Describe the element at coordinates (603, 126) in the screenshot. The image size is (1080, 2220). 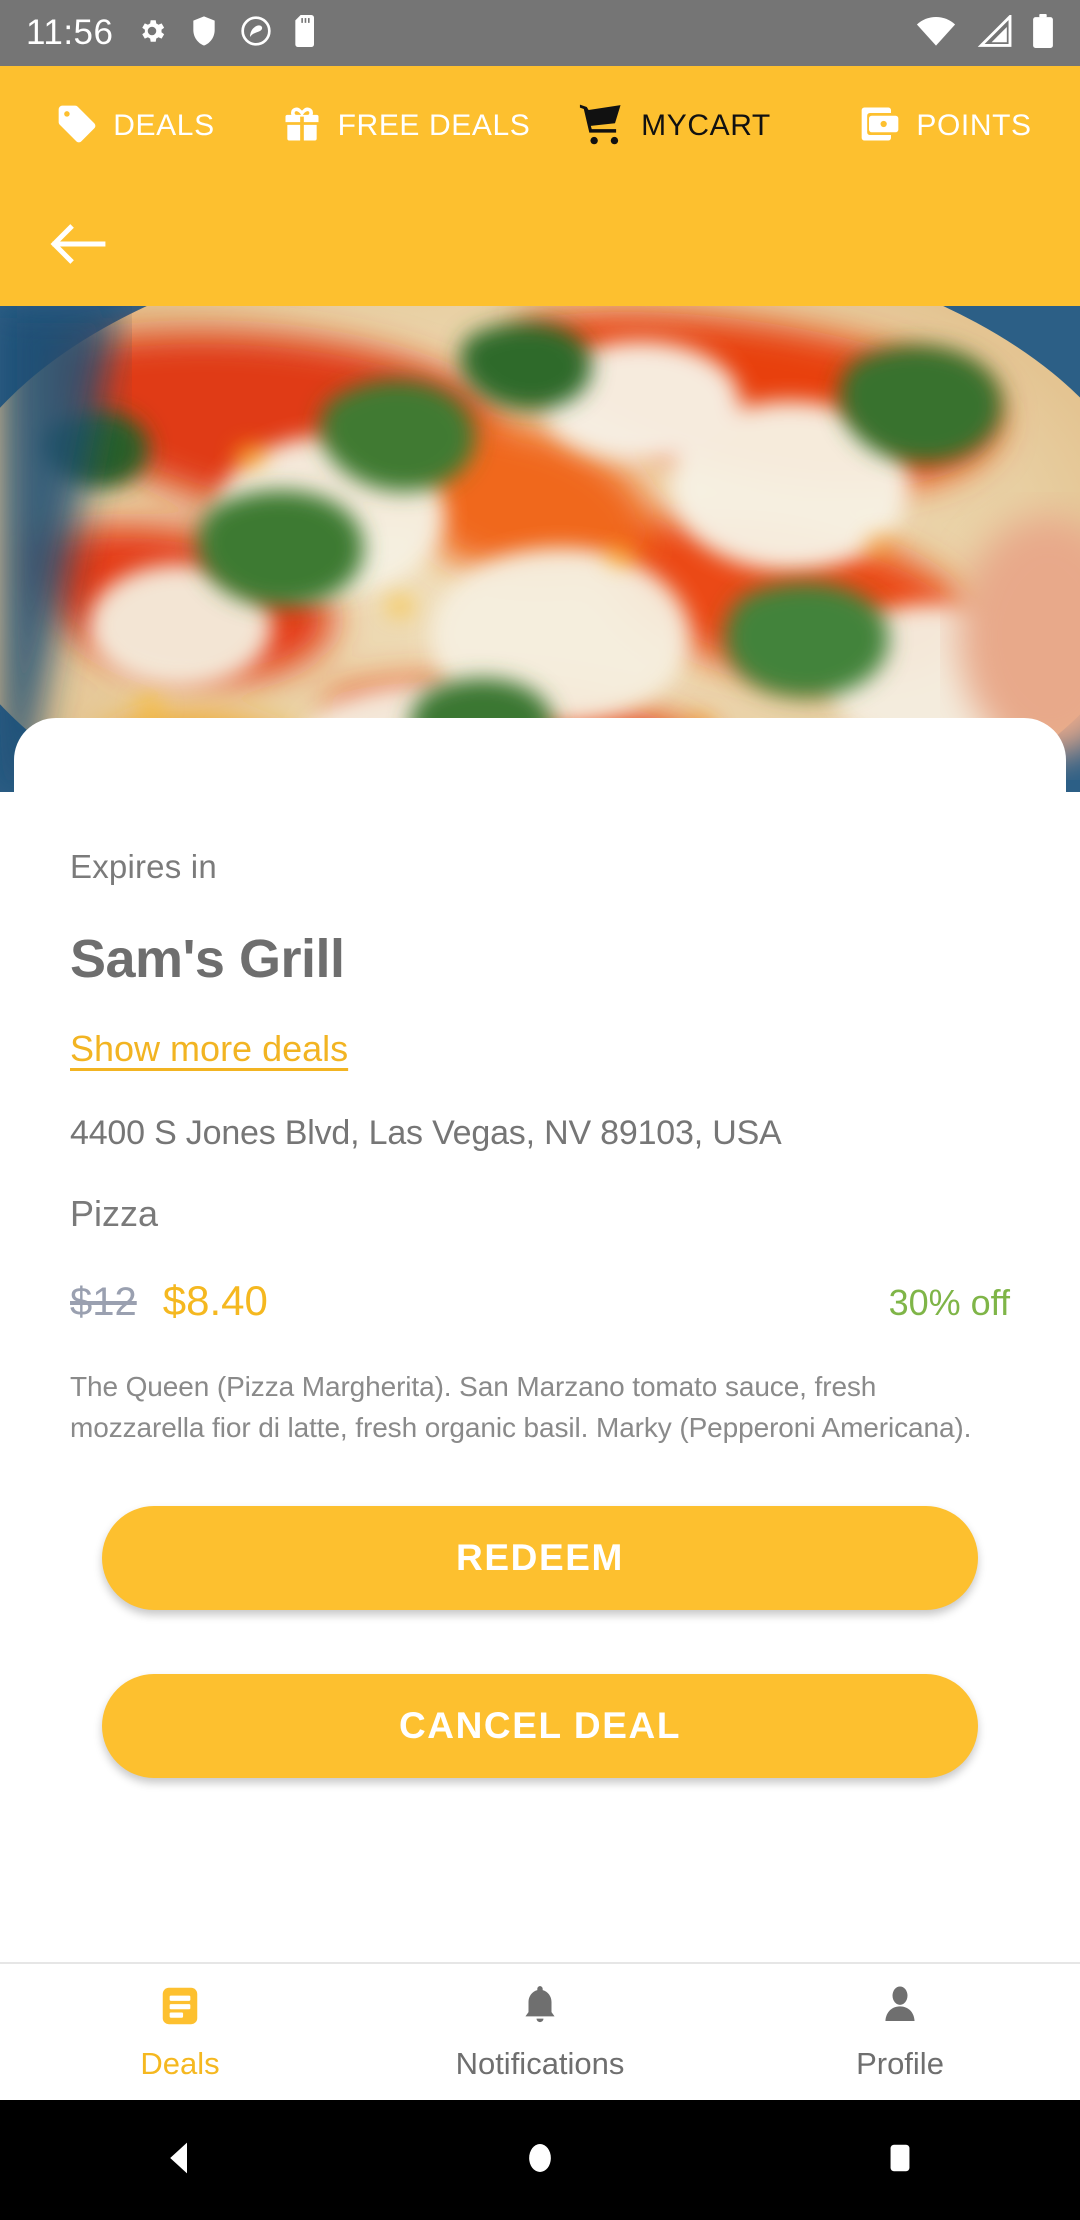
I see `shopping-cart-icon` at that location.